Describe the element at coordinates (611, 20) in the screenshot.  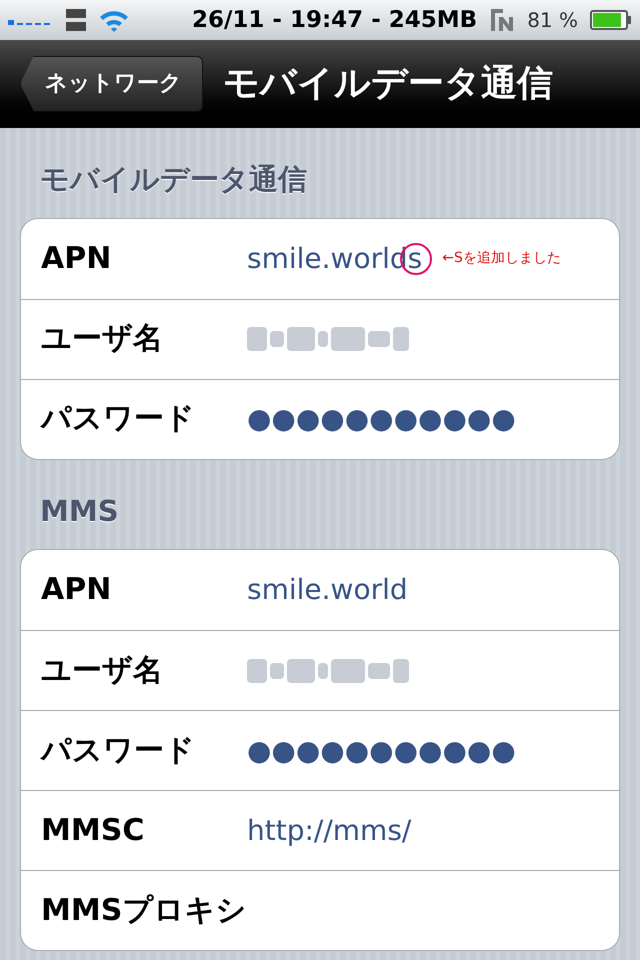
I see `battery-icon` at that location.